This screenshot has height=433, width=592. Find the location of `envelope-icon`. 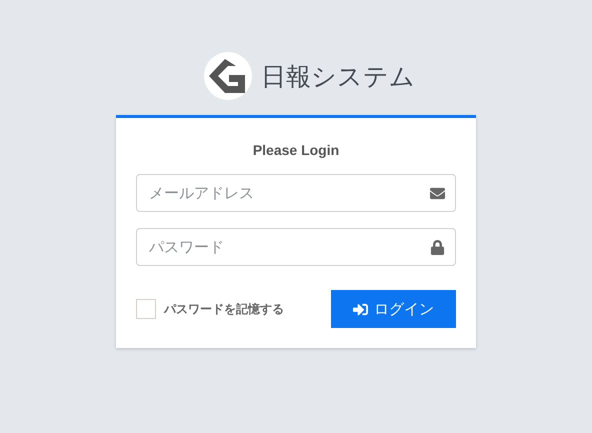

envelope-icon is located at coordinates (437, 193).